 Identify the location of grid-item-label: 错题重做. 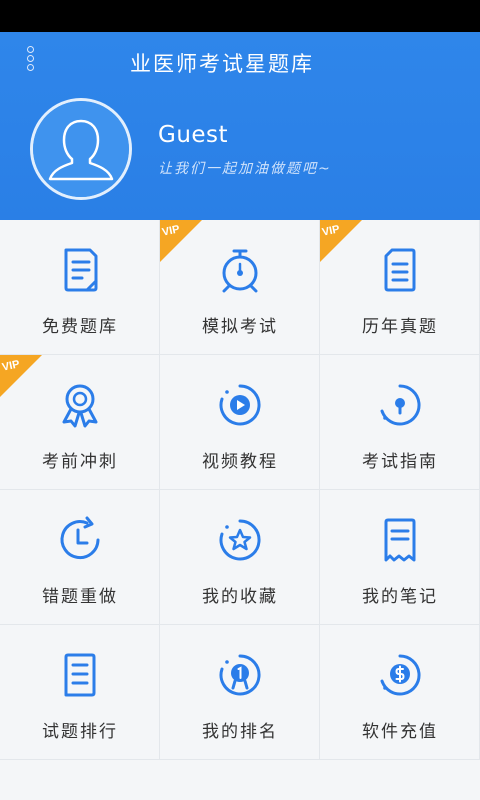
(80, 597).